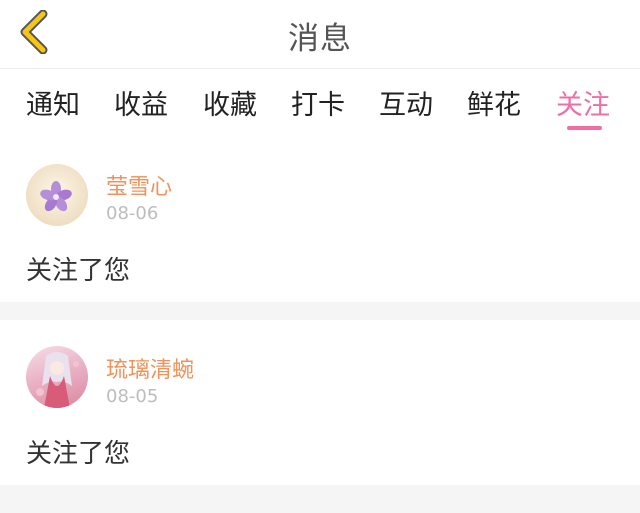 This screenshot has width=640, height=513. I want to click on tab-interactions: 互动, so click(406, 102).